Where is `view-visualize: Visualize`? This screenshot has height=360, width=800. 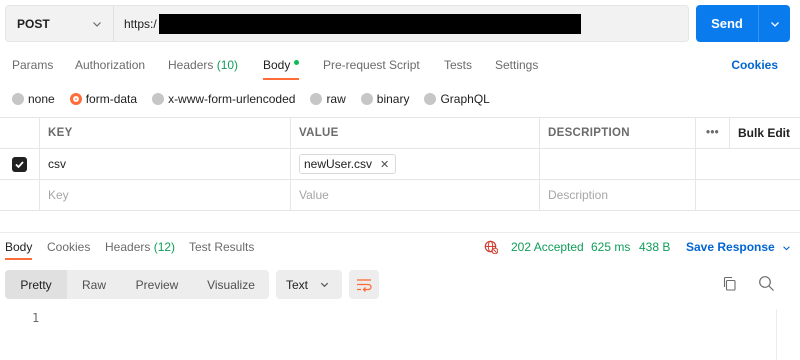
view-visualize: Visualize is located at coordinates (231, 284).